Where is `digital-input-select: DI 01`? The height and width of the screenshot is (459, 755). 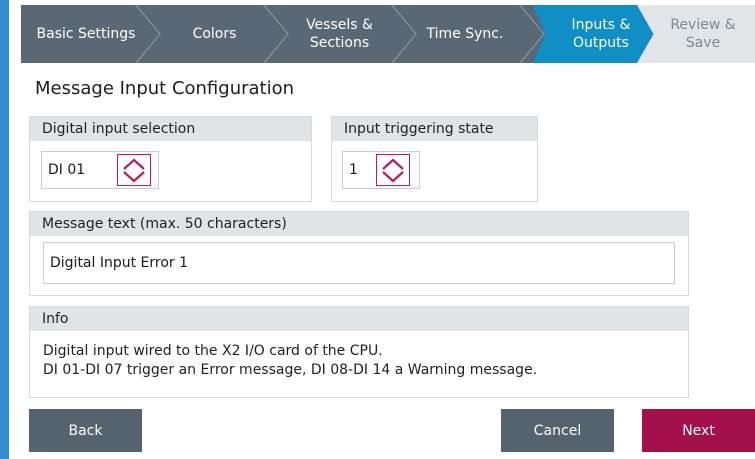 digital-input-select: DI 01 is located at coordinates (100, 170).